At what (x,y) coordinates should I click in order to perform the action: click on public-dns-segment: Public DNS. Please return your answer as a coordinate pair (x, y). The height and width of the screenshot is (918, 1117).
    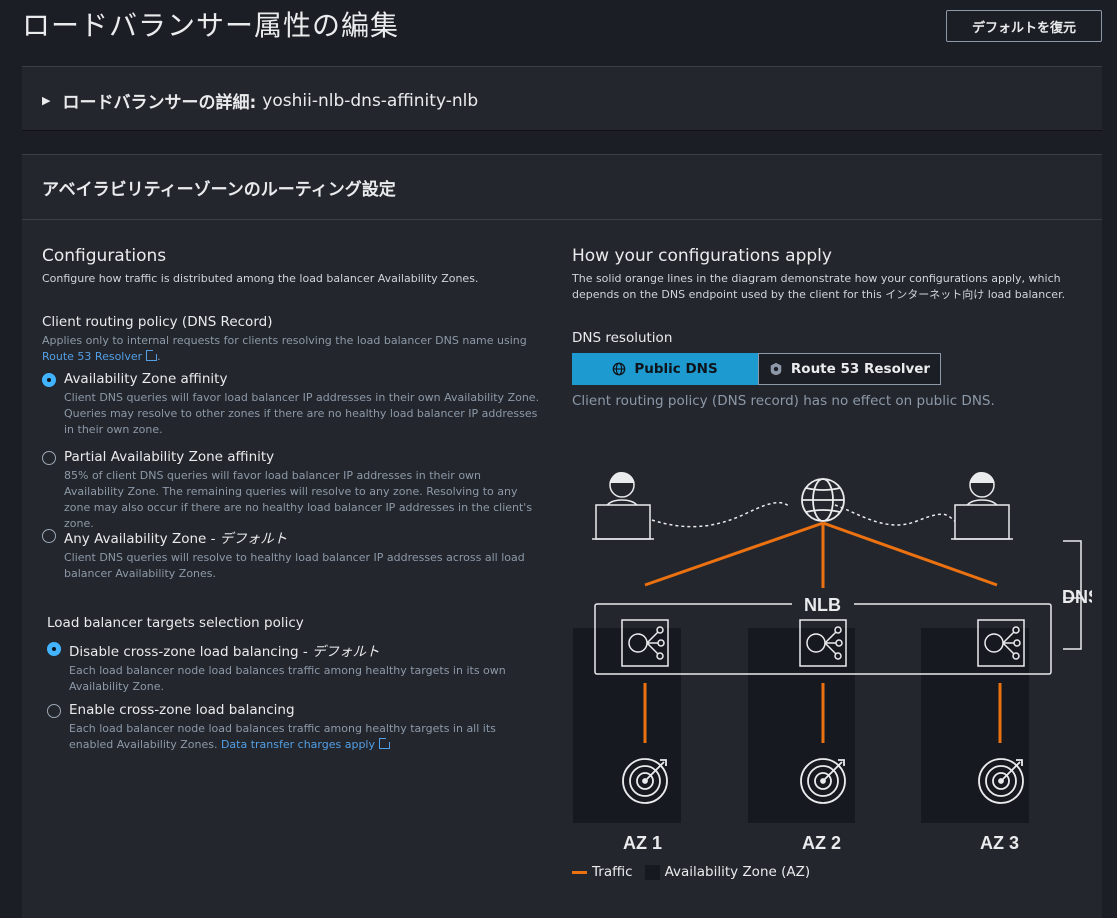
    Looking at the image, I should click on (665, 369).